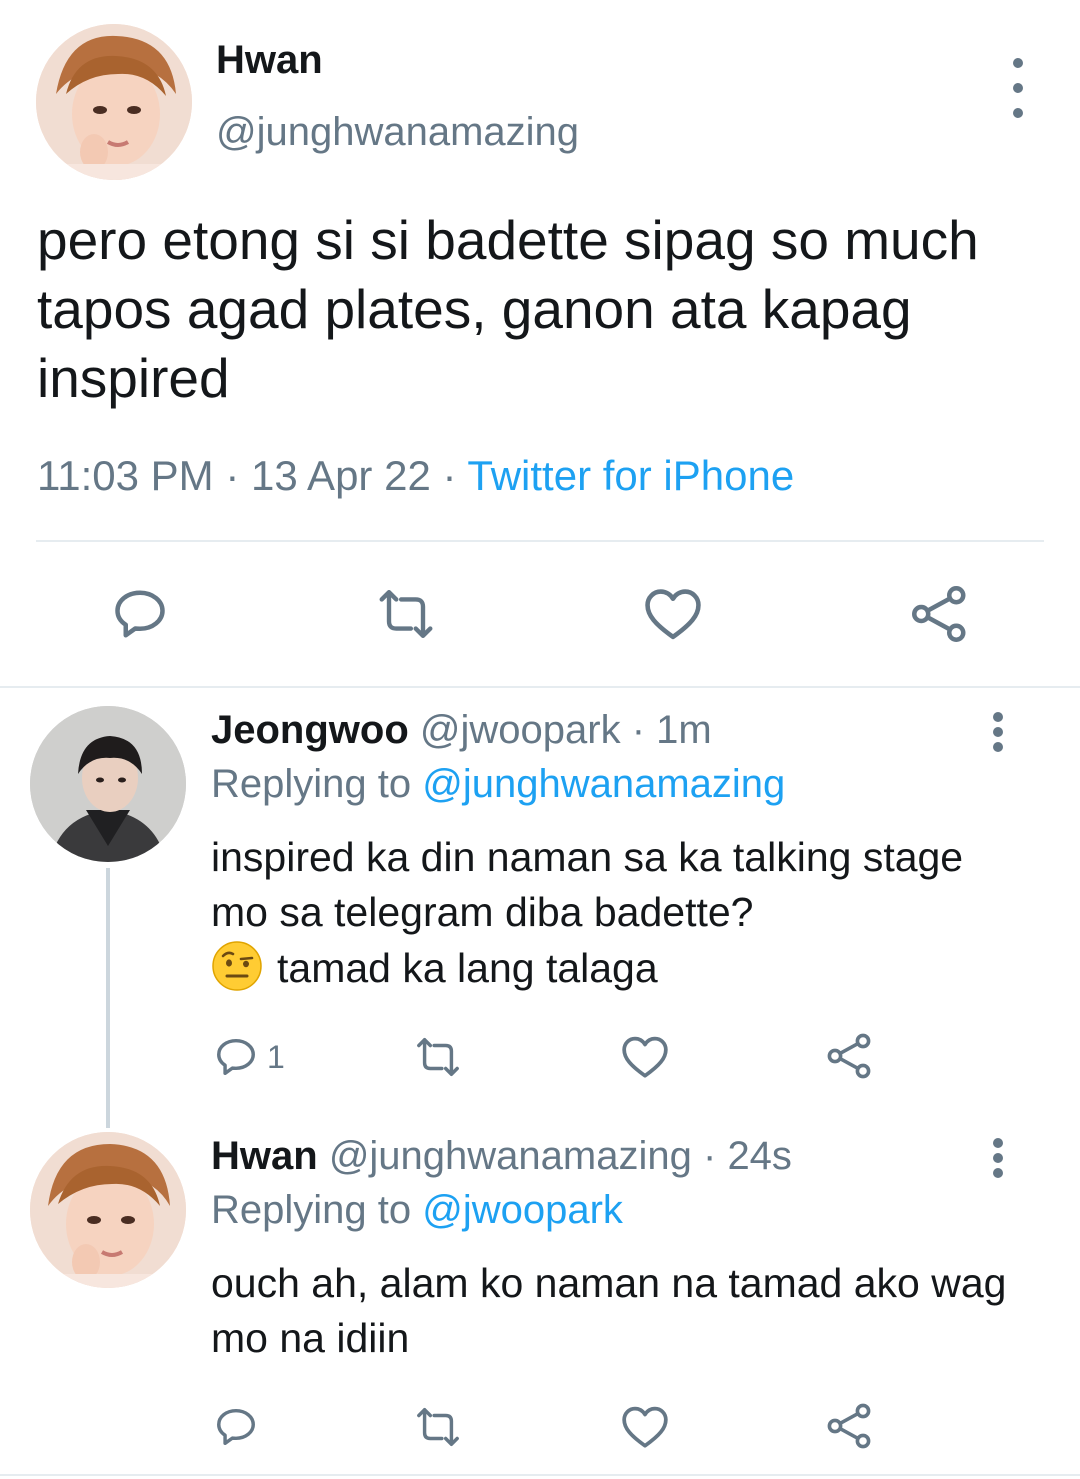  What do you see at coordinates (264, 1156) in the screenshot?
I see `reply-display-name: Hwan` at bounding box center [264, 1156].